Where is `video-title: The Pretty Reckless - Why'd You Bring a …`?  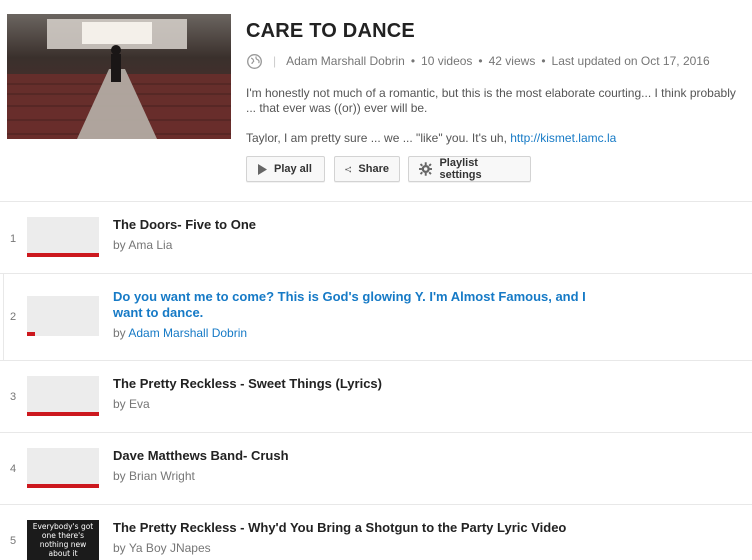
video-title: The Pretty Reckless - Why'd You Bring a … is located at coordinates (363, 528).